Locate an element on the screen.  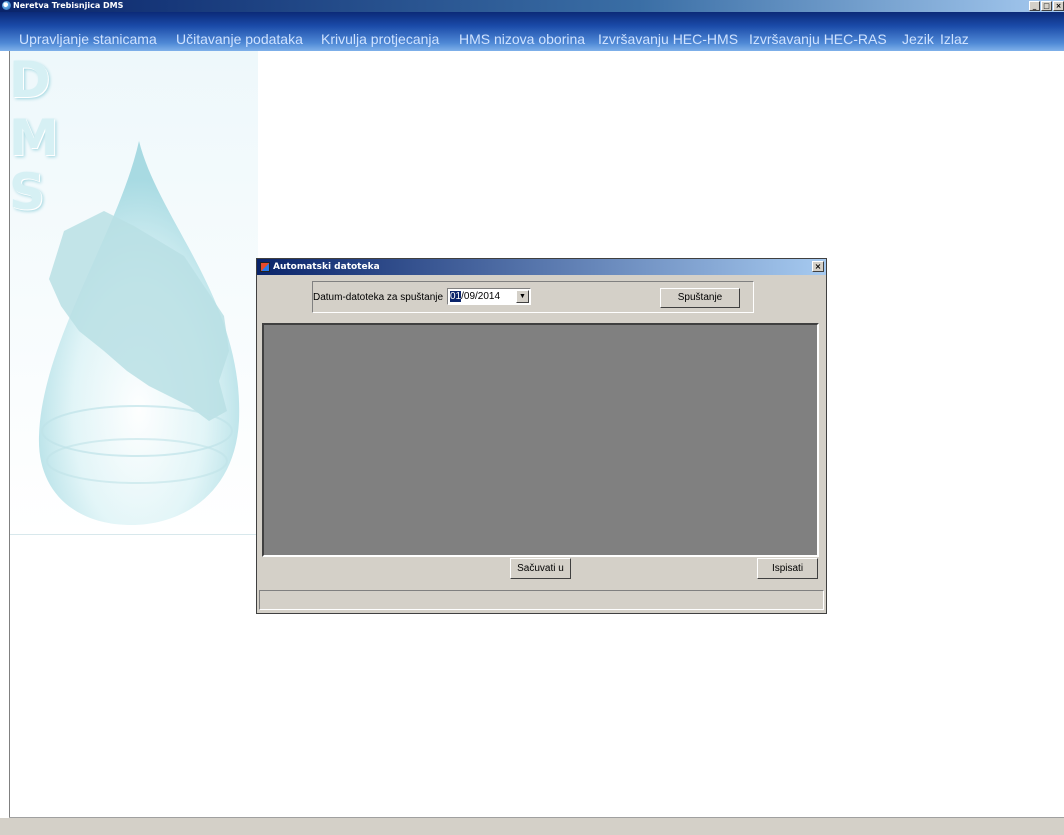
date-label: Datum-datoteka za spuštanje is located at coordinates (378, 297).